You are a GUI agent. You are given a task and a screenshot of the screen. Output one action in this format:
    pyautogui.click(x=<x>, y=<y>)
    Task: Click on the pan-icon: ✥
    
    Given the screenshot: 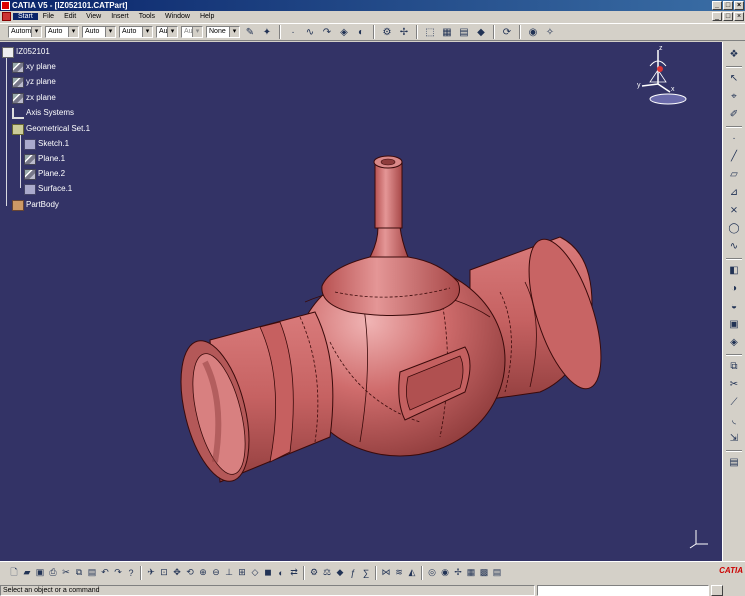 What is the action you would take?
    pyautogui.click(x=177, y=573)
    